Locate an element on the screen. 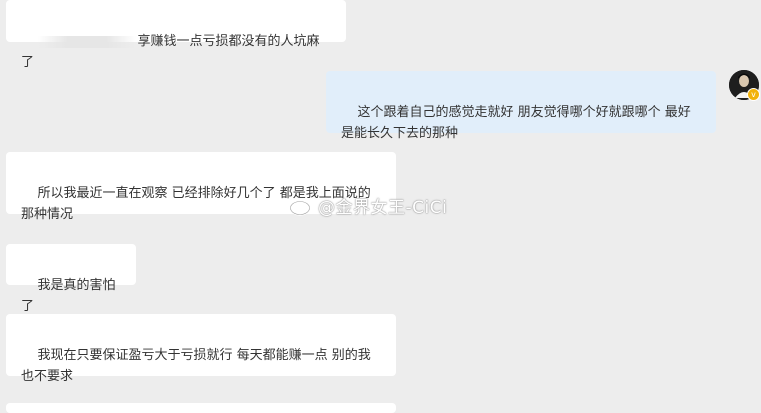 This screenshot has height=413, width=761. watermark: @金界女王-CiCi is located at coordinates (368, 205).